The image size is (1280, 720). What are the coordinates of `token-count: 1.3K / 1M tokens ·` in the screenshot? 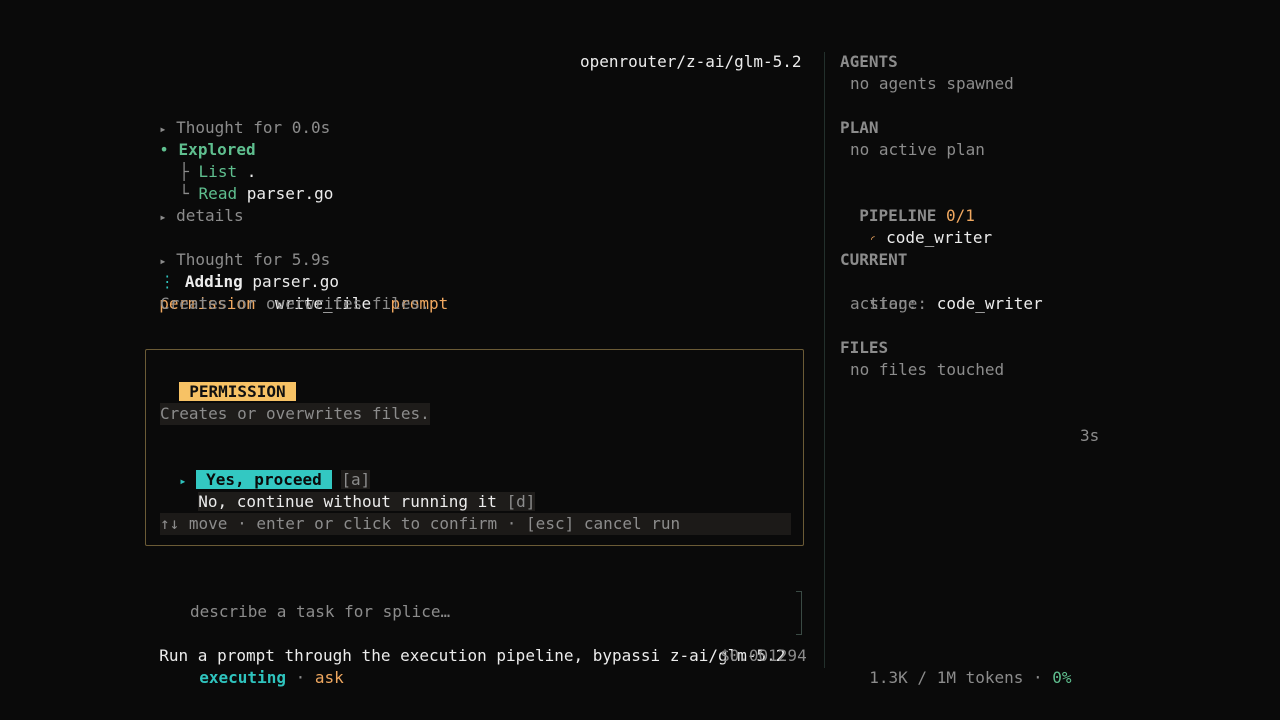 It's located at (956, 677).